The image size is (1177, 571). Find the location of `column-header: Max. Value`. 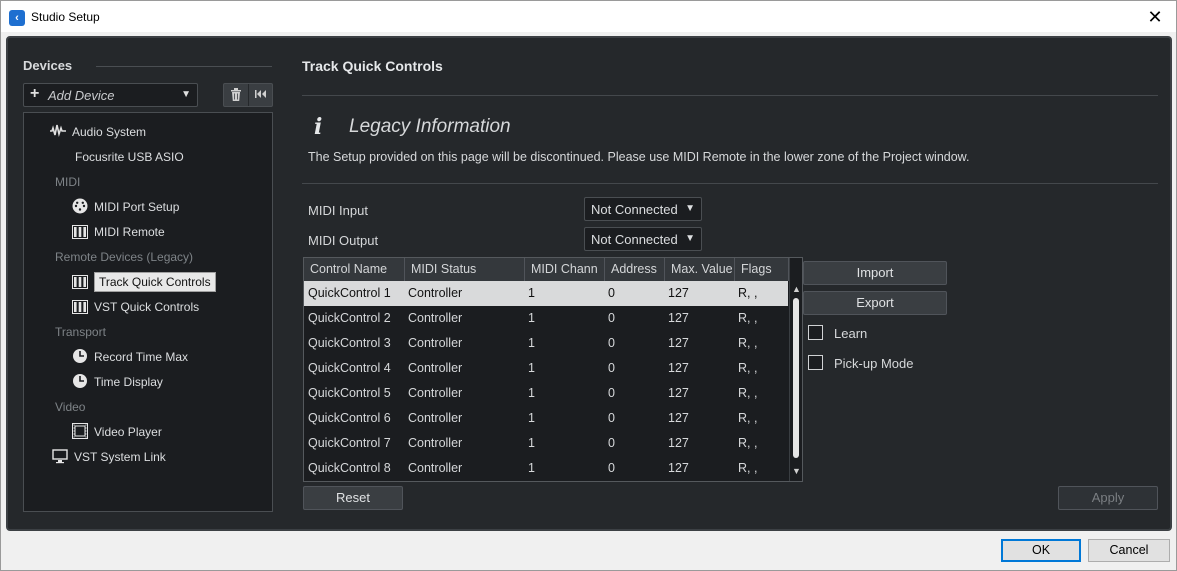

column-header: Max. Value is located at coordinates (700, 269).